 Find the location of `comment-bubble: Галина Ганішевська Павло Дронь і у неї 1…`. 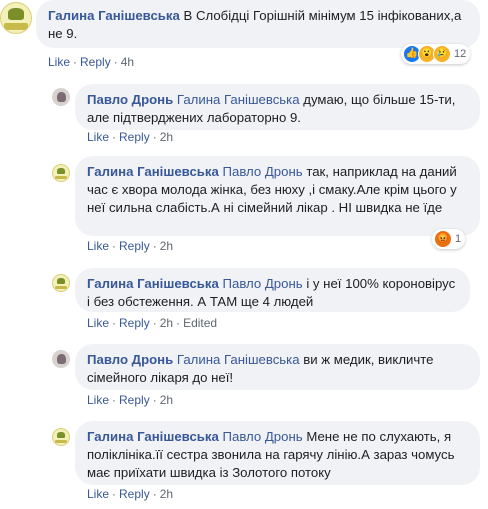

comment-bubble: Галина Ганішевська Павло Дронь і у неї 1… is located at coordinates (272, 290).